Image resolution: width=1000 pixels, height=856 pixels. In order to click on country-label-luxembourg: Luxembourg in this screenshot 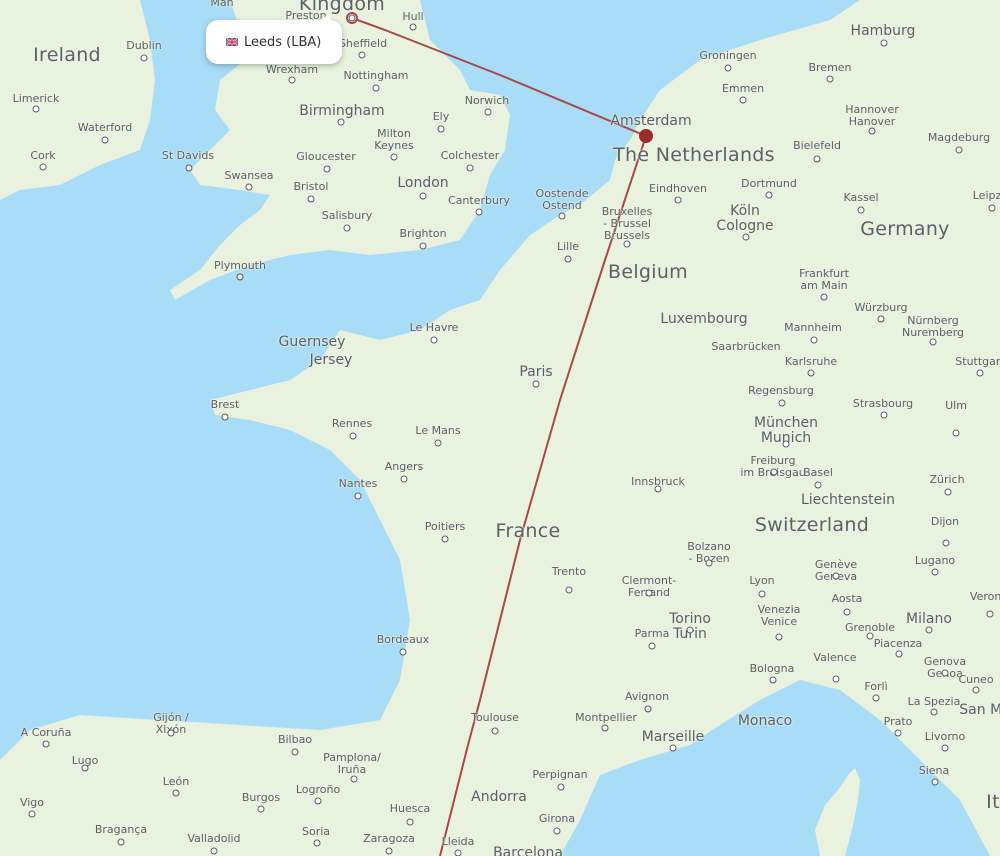, I will do `click(704, 319)`.